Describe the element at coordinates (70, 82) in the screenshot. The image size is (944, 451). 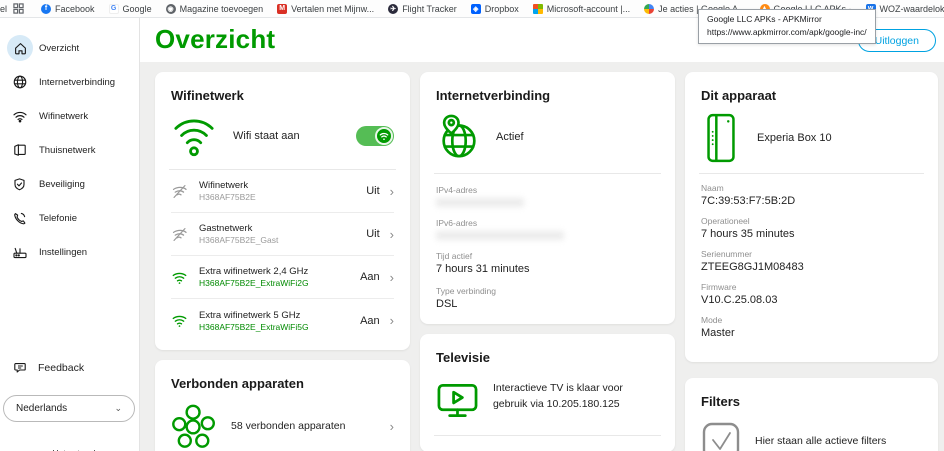
I see `sidebar-item-internetverbinding: Internetverbinding` at that location.